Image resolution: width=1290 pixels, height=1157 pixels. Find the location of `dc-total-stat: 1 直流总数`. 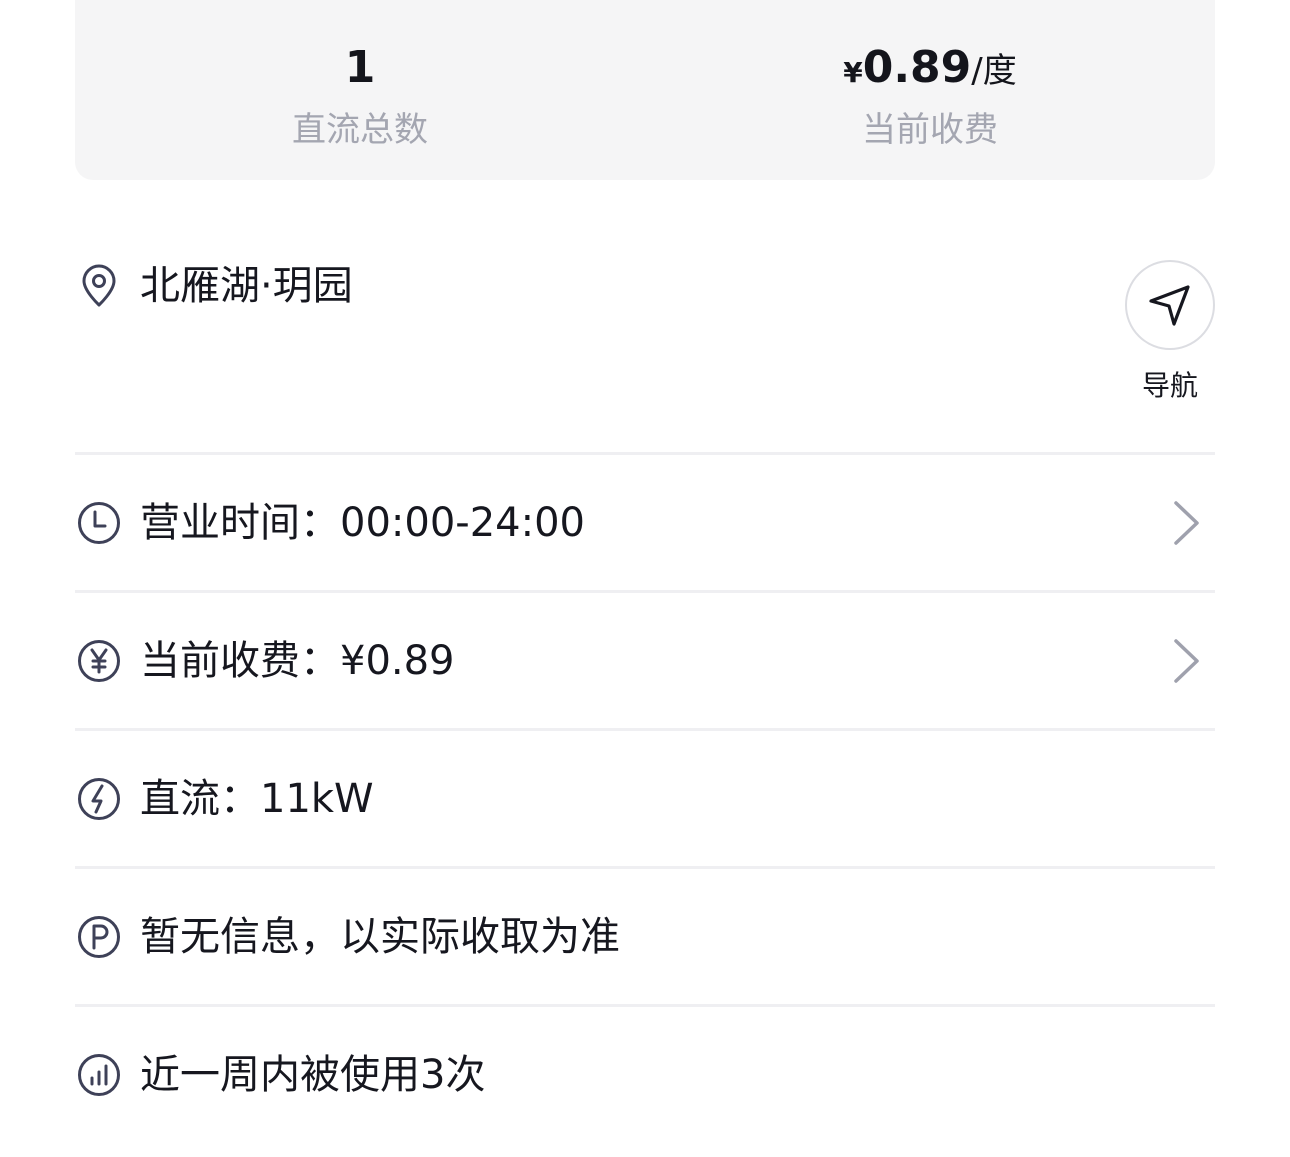

dc-total-stat: 1 直流总数 is located at coordinates (360, 95).